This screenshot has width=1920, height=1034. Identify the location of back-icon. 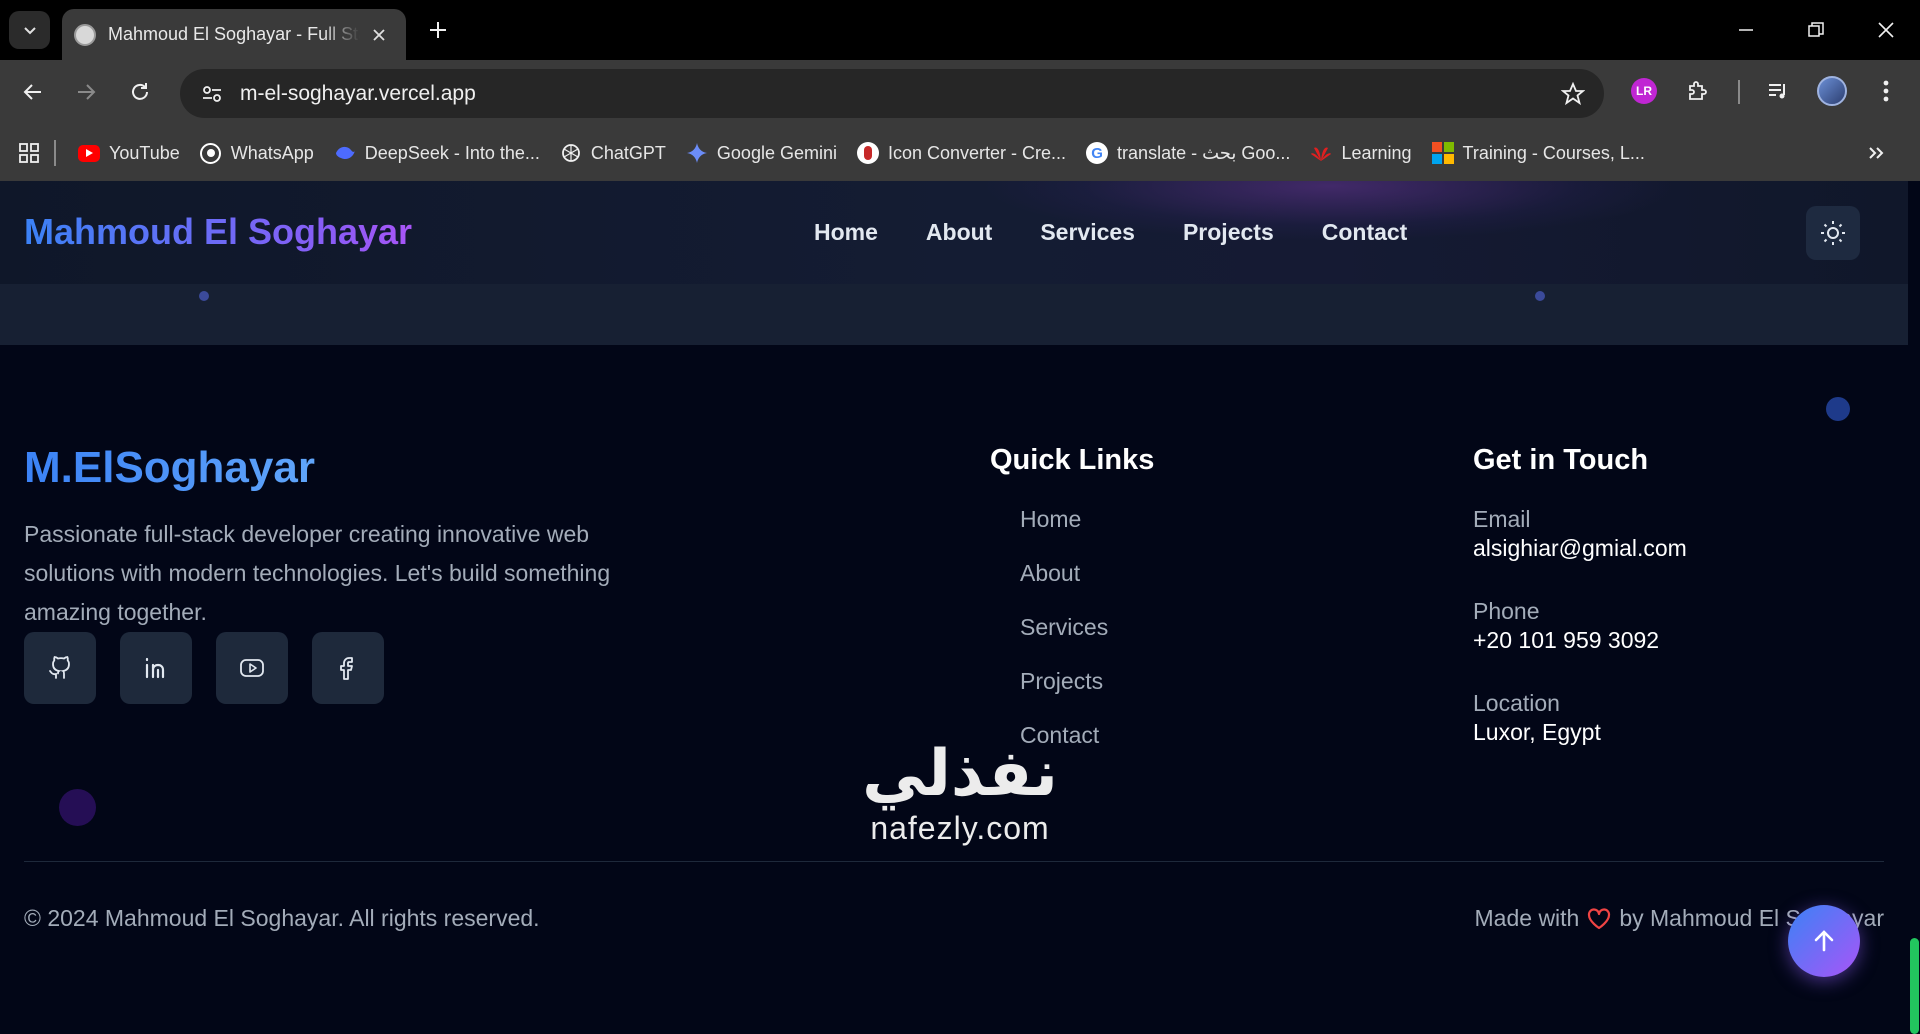
(33, 92).